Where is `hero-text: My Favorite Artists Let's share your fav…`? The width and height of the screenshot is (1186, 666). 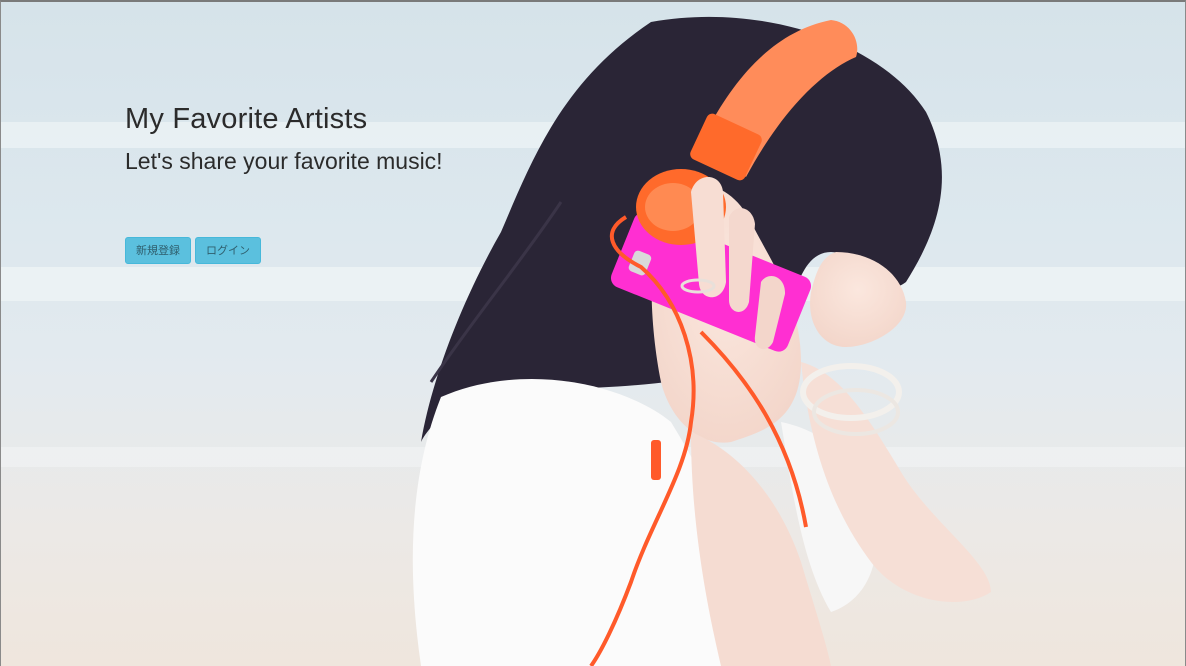
hero-text: My Favorite Artists Let's share your fav… is located at coordinates (284, 138).